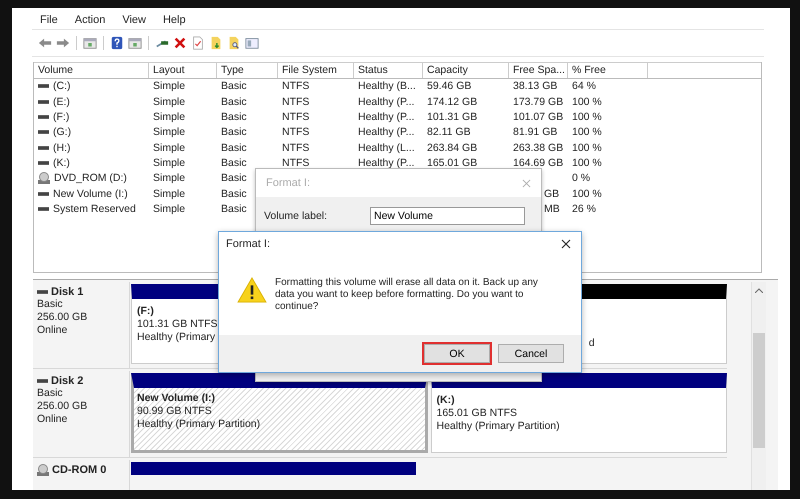  Describe the element at coordinates (62, 132) in the screenshot. I see `table-cell: (G:)` at that location.